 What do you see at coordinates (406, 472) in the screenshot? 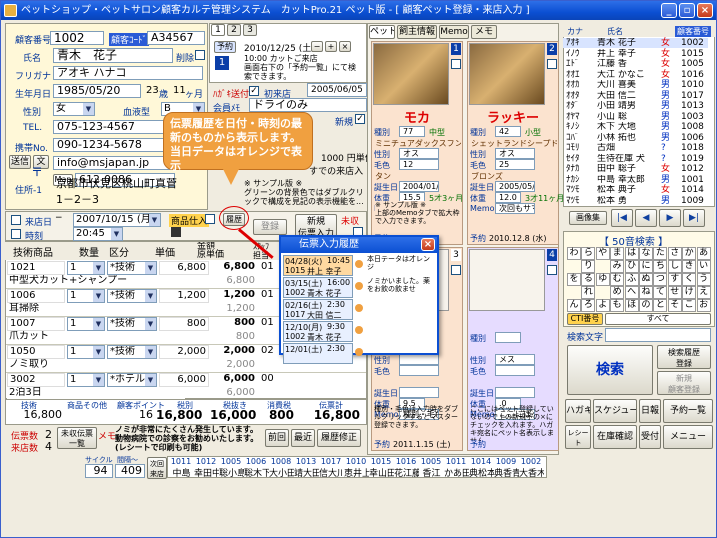
I see `recent-visitor-name: 花江藤` at bounding box center [406, 472].